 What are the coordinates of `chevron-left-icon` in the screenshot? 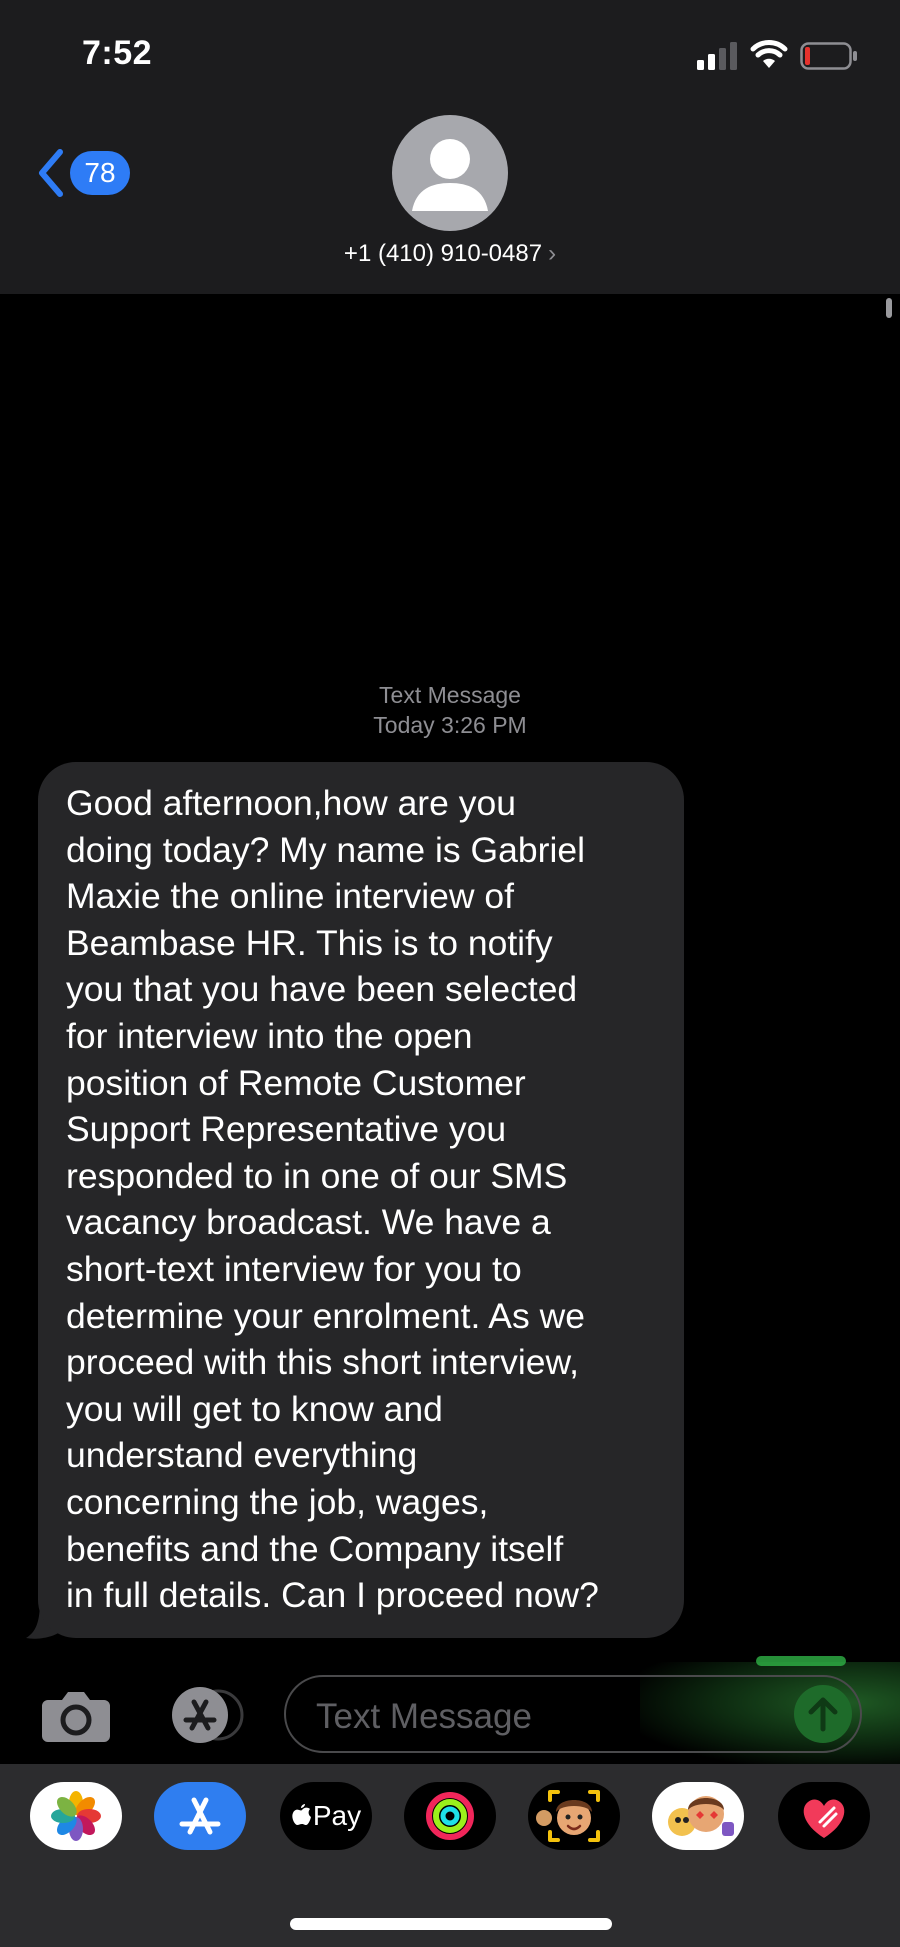 It's located at (51, 173).